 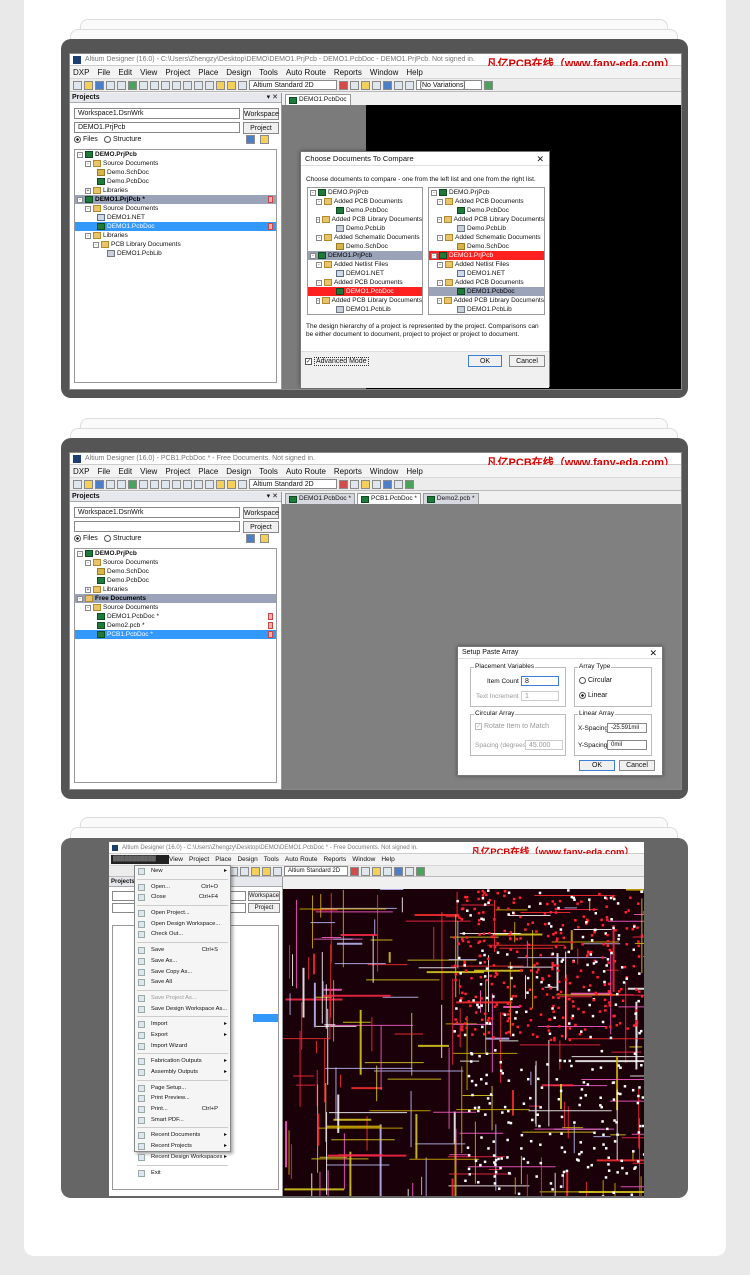 I want to click on tree-item: DEMO1.PcbDoc *, so click(x=175, y=616).